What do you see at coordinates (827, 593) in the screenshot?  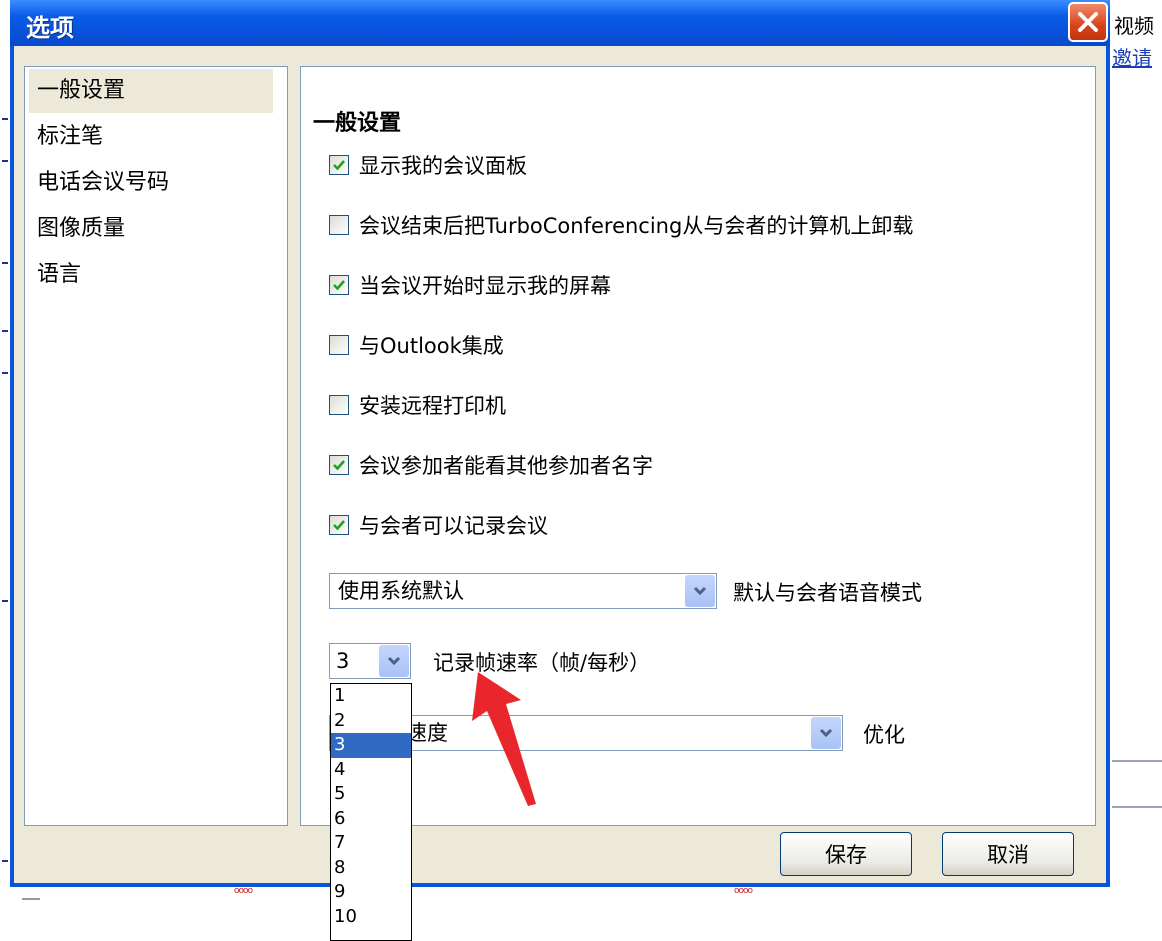 I see `voice-mode-label: 默认与会者语音模式` at bounding box center [827, 593].